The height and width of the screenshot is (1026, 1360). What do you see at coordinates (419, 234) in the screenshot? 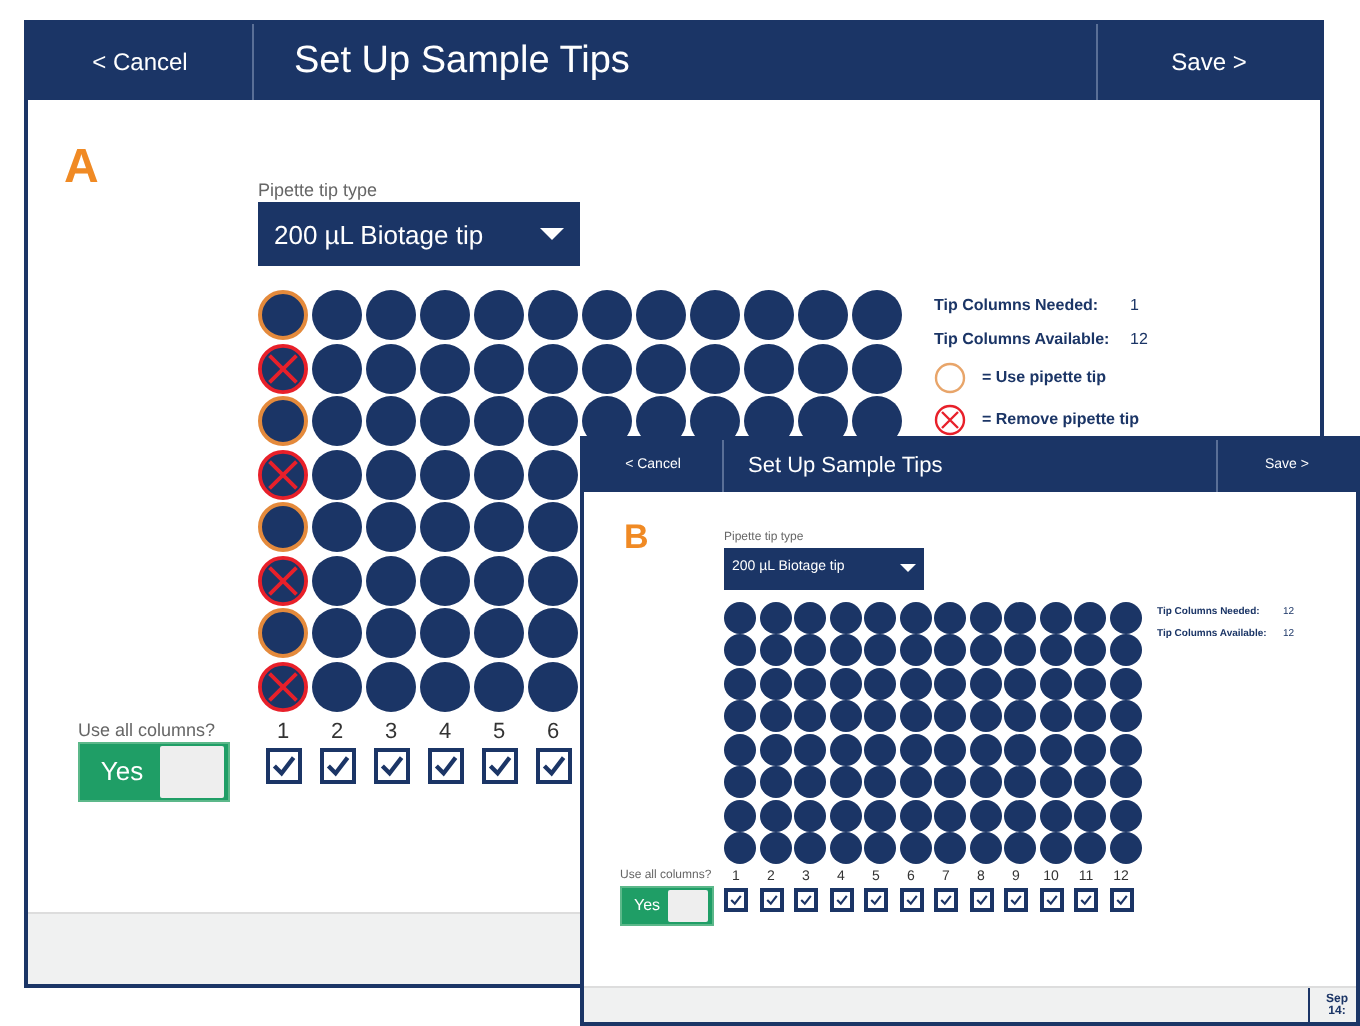
I see `tip-type-dropdown: 200 µL Biotage tip` at bounding box center [419, 234].